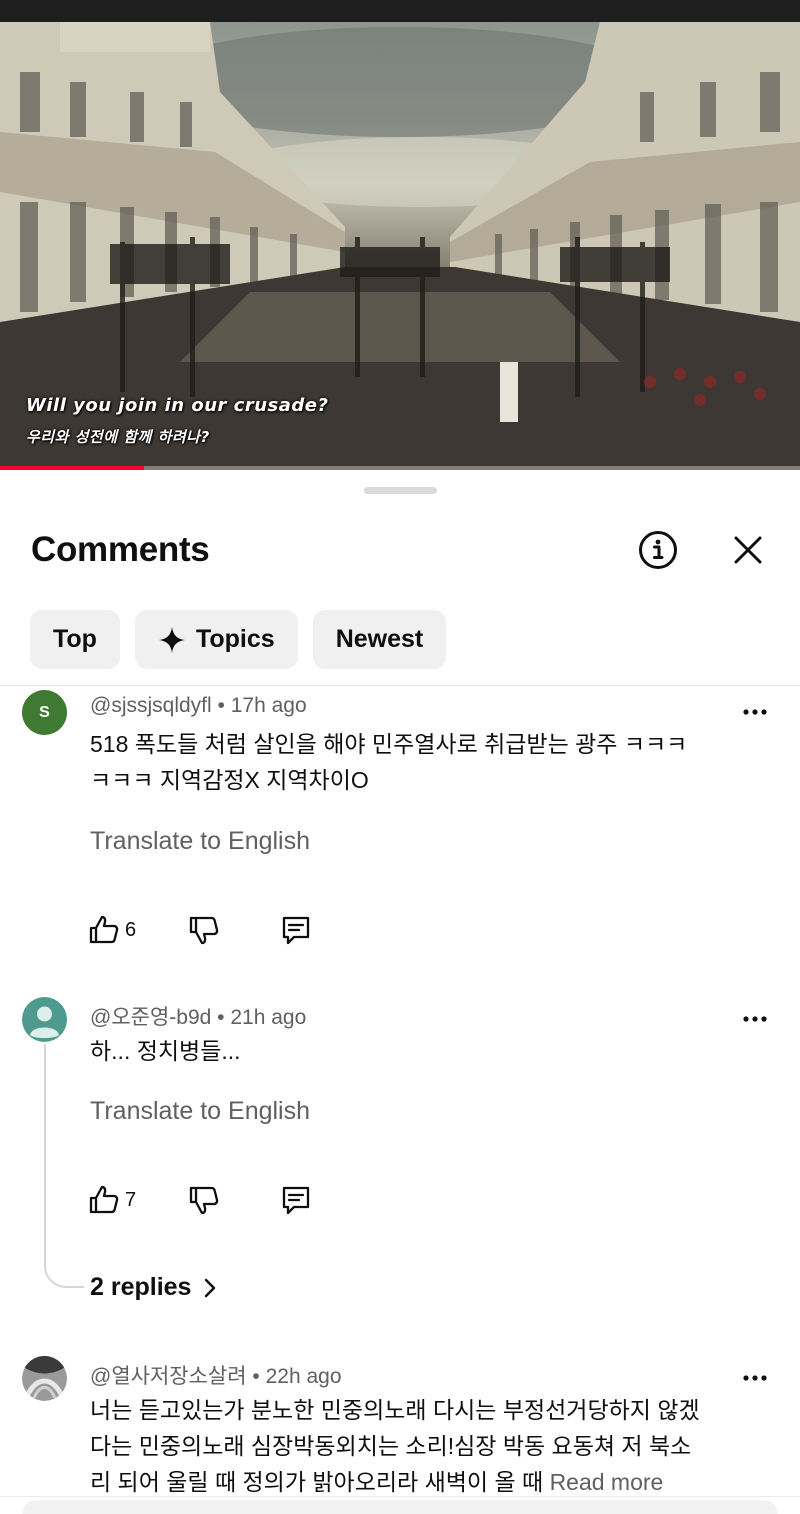 Image resolution: width=800 pixels, height=1514 pixels. I want to click on sheet-title: Comments, so click(120, 549).